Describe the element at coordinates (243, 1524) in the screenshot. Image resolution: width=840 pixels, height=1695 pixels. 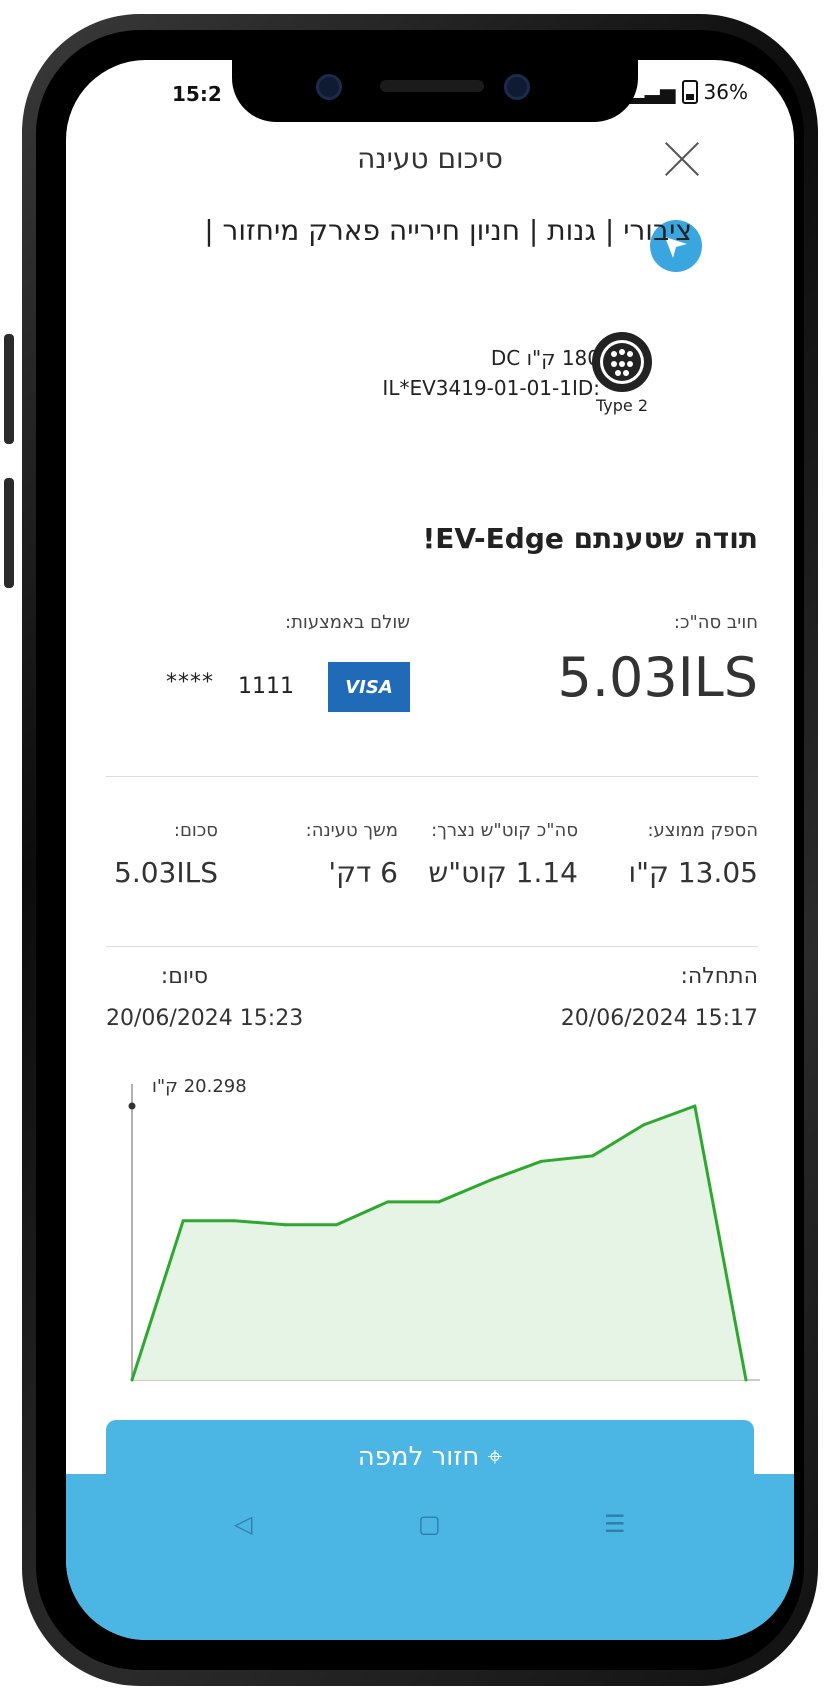
I see `back-triangle-icon: ◁` at that location.